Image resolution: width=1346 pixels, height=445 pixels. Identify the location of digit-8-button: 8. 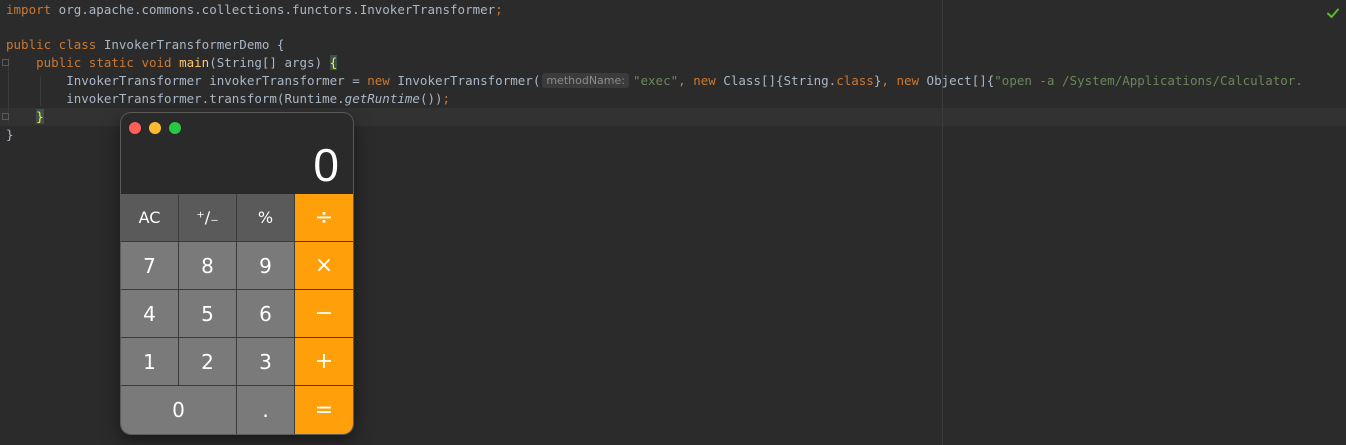
(207, 265).